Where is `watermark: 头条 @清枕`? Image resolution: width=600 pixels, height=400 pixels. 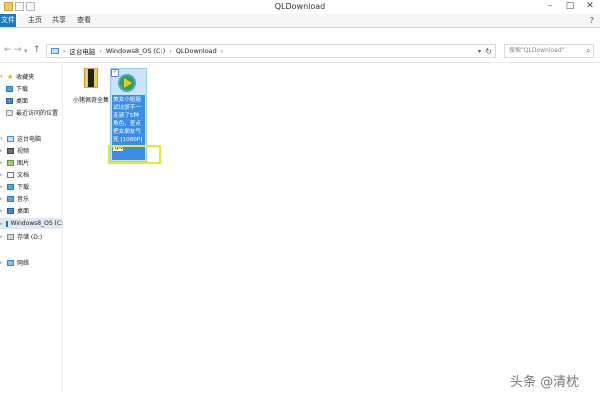
watermark: 头条 @清枕 is located at coordinates (545, 382).